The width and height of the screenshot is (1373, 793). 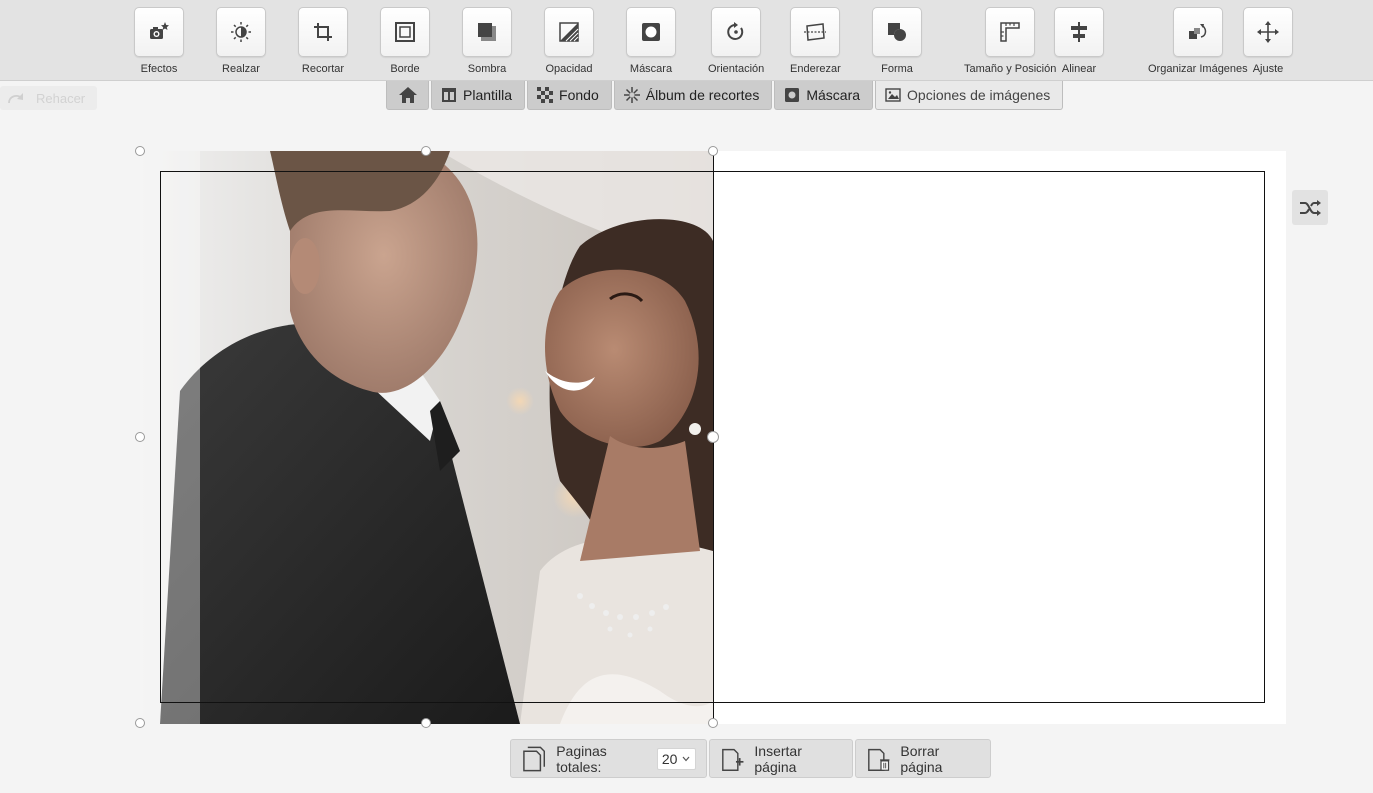 I want to click on tool-fit: Ajuste, so click(x=1268, y=41).